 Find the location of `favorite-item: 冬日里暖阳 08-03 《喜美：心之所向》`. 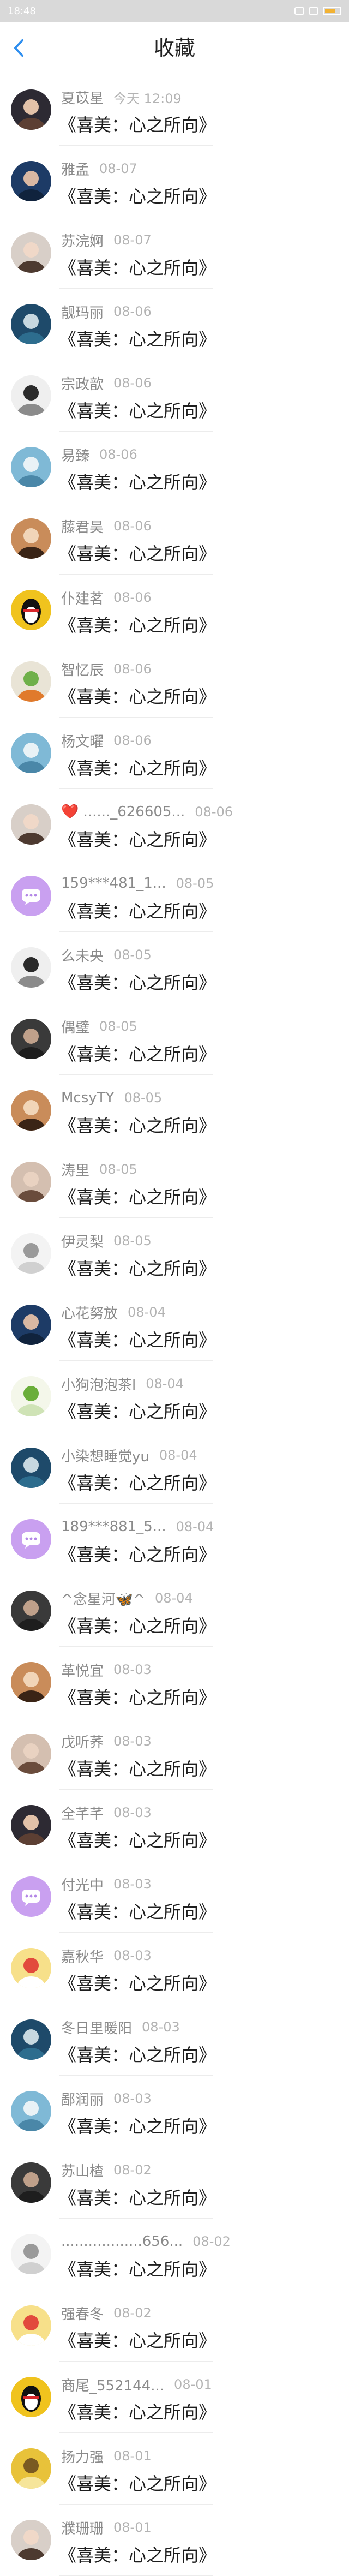

favorite-item: 冬日里暖阳 08-03 《喜美：心之所向》 is located at coordinates (174, 2040).